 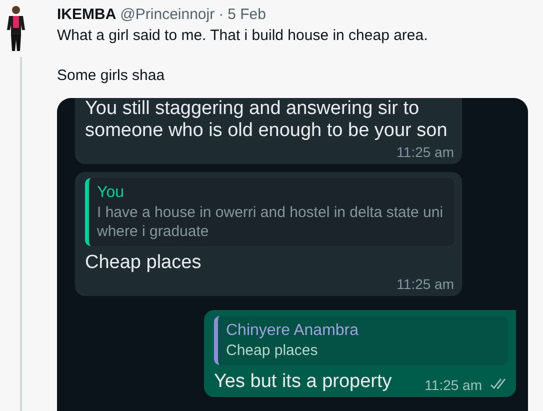 I want to click on person-silhouette-avatar, so click(x=16, y=29).